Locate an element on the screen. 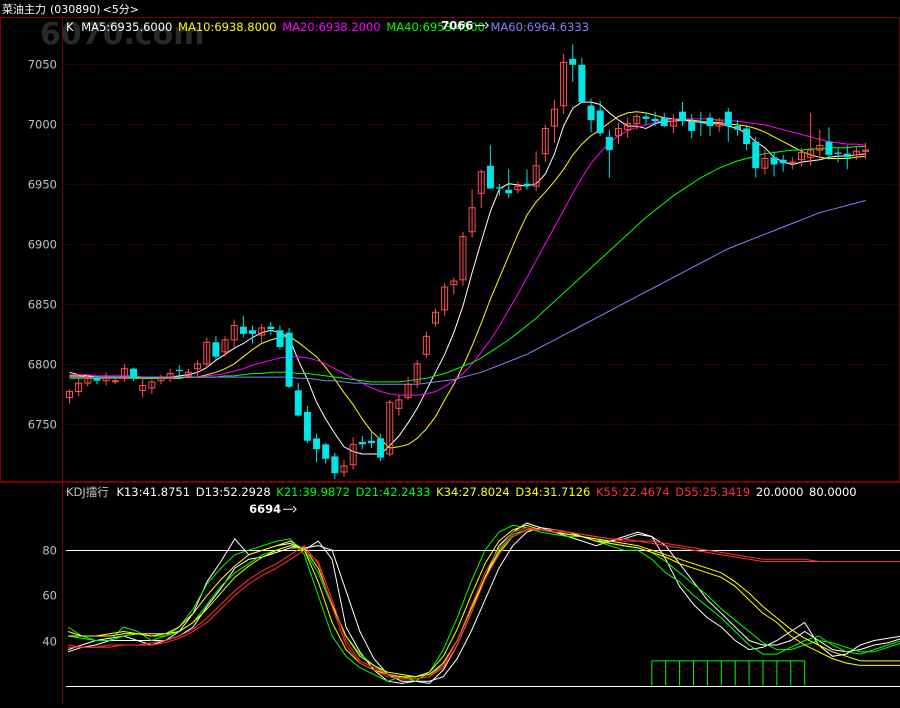 The height and width of the screenshot is (708, 900). legend-kdj: KDJ擂行 is located at coordinates (87, 492).